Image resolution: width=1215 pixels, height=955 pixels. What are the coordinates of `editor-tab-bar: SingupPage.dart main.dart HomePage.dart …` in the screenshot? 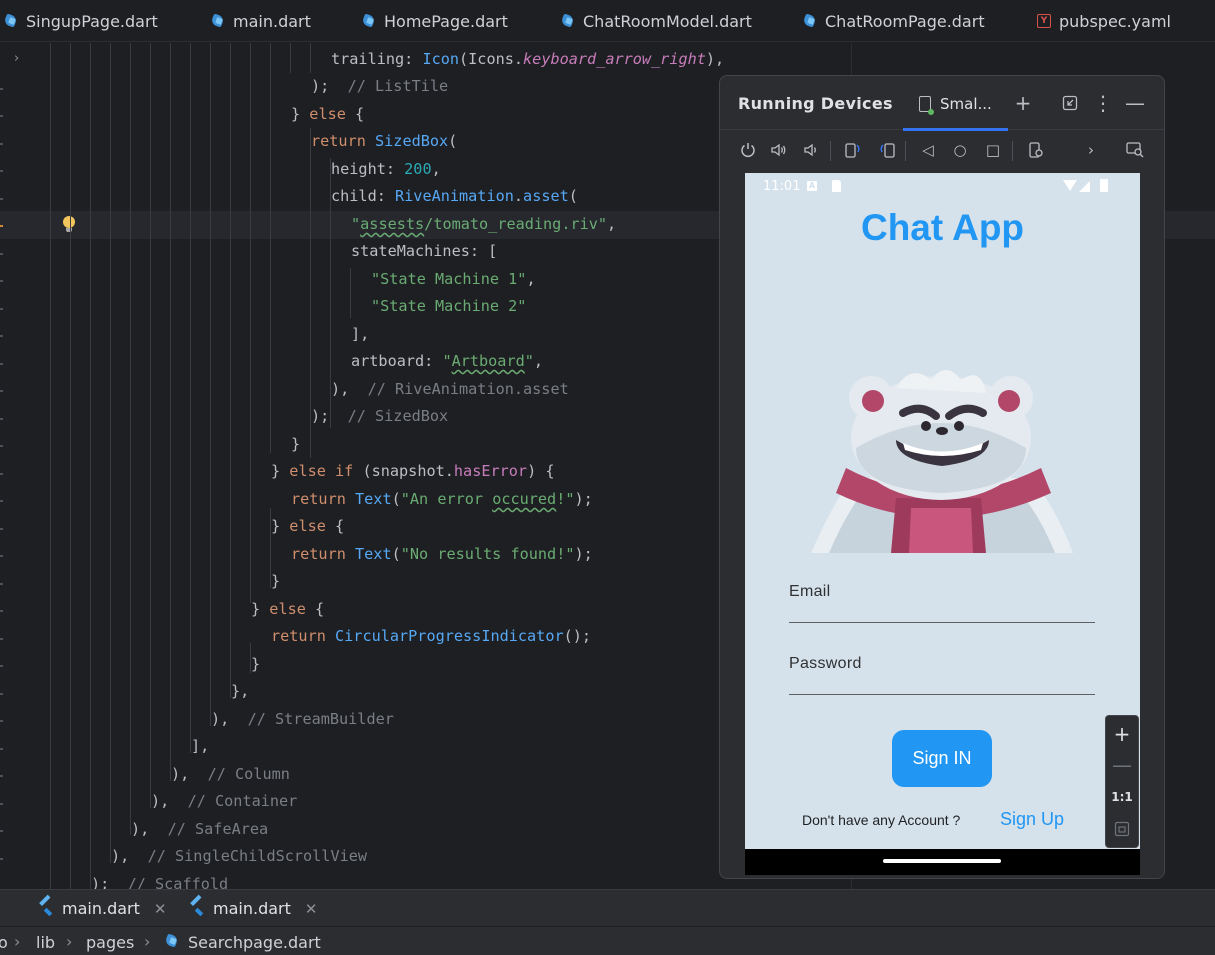 It's located at (607, 21).